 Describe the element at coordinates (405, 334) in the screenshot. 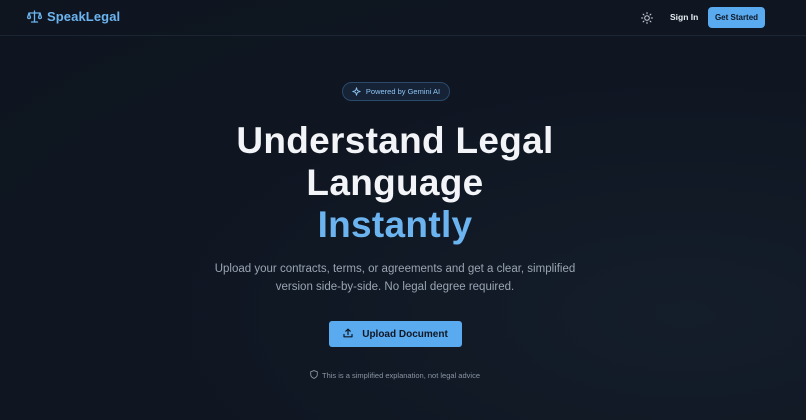

I see `upload-document-label: Upload Document` at that location.